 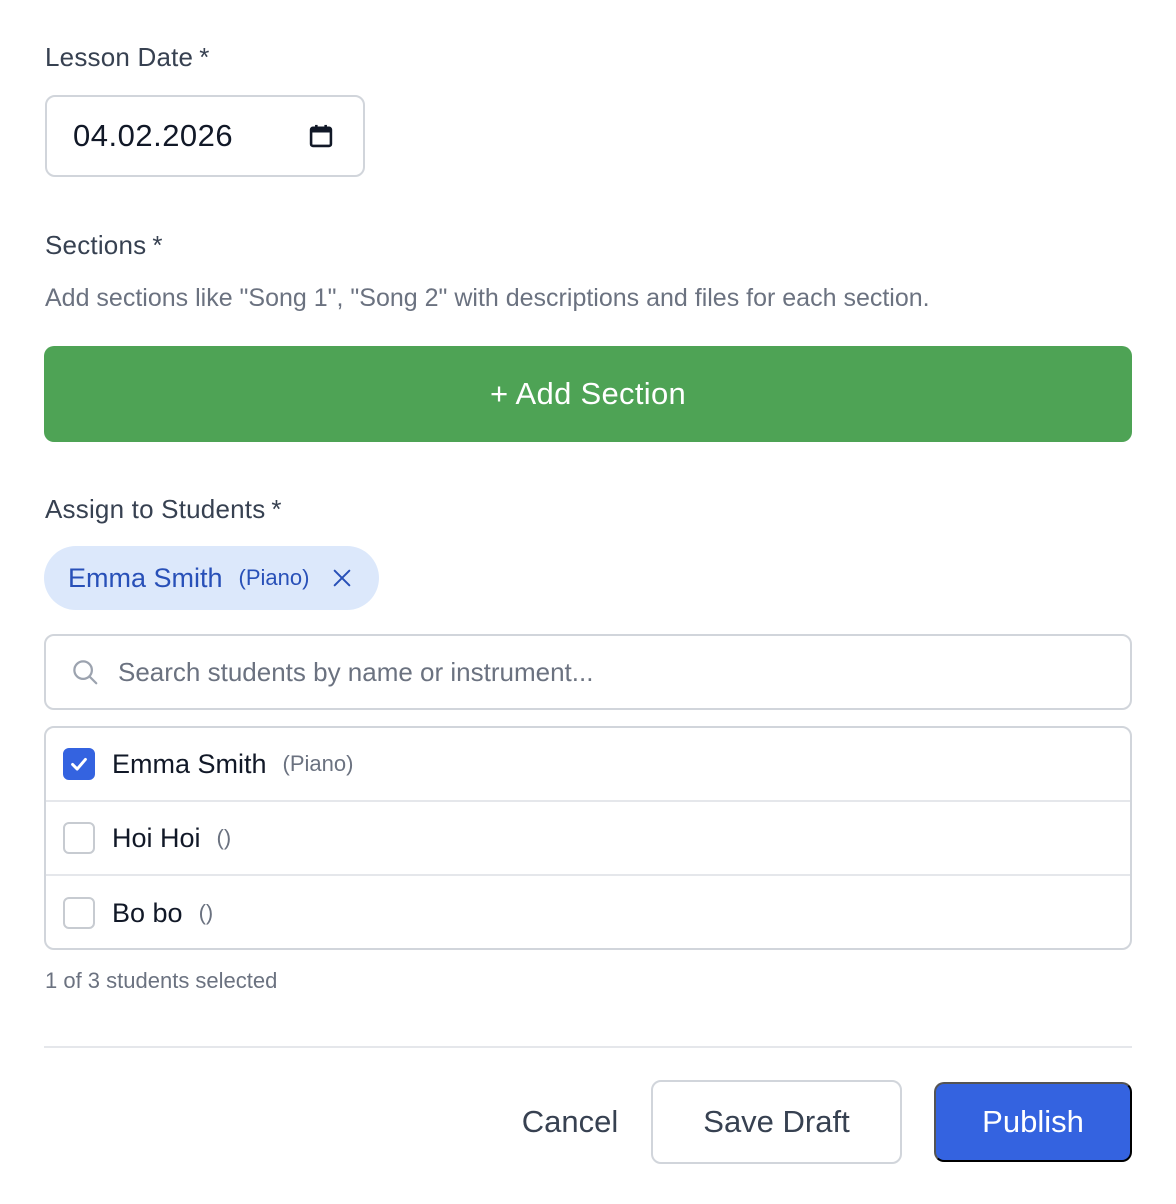 What do you see at coordinates (96, 245) in the screenshot?
I see `sections-label-text: Sections` at bounding box center [96, 245].